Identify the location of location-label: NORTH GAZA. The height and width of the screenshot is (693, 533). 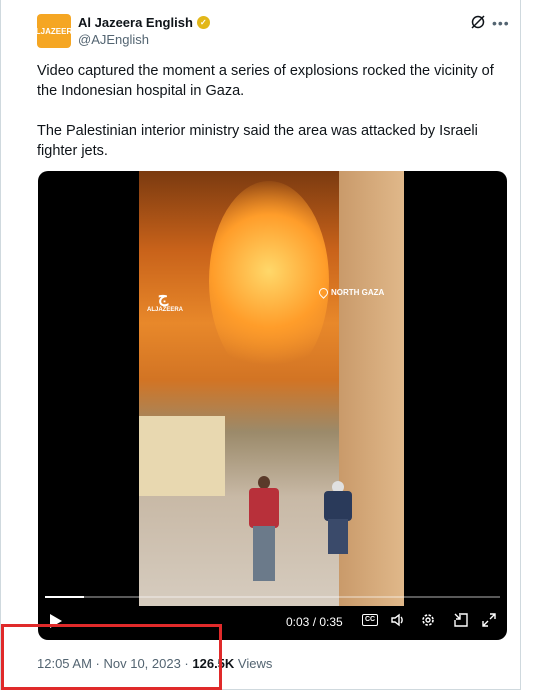
(351, 292).